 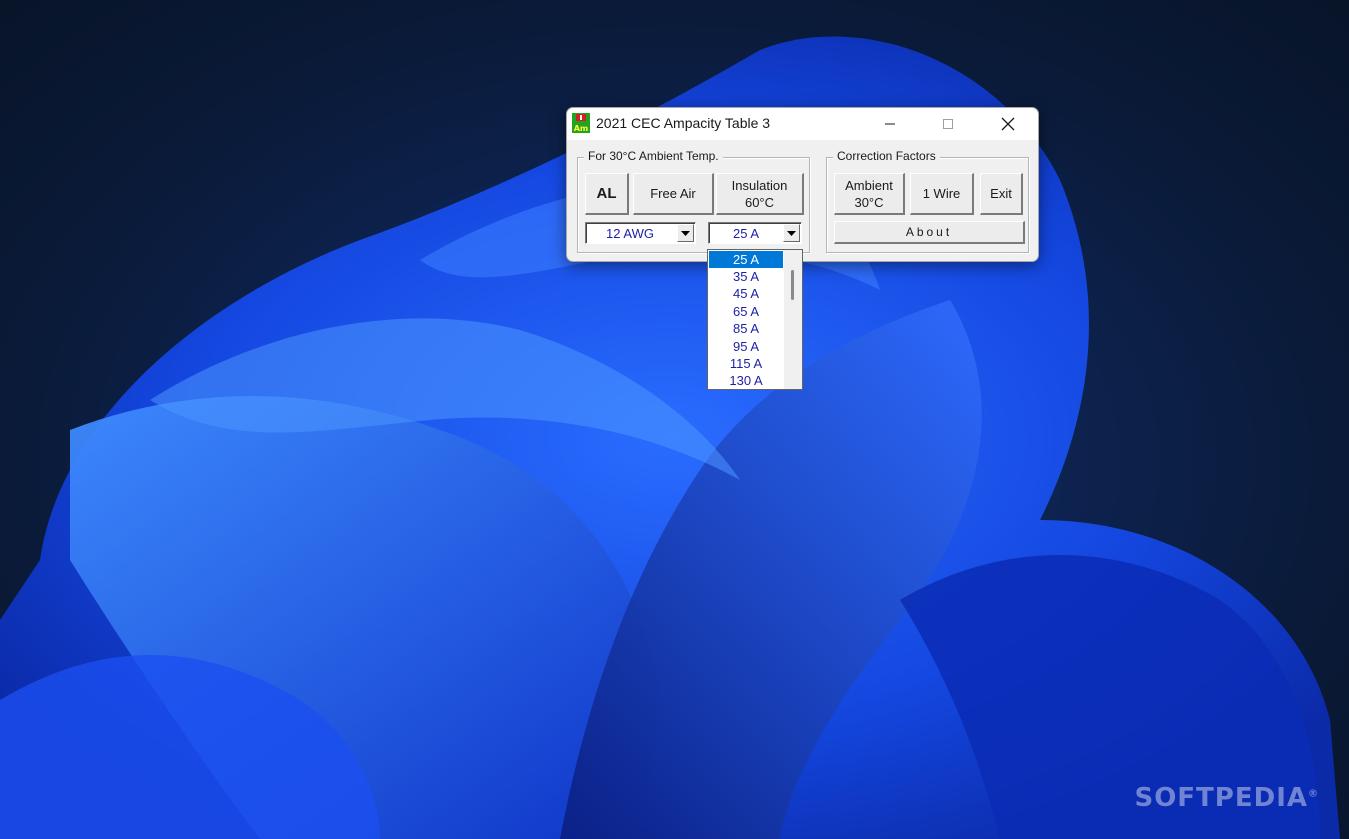 I want to click on ampacity-dropdown-button, so click(x=791, y=233).